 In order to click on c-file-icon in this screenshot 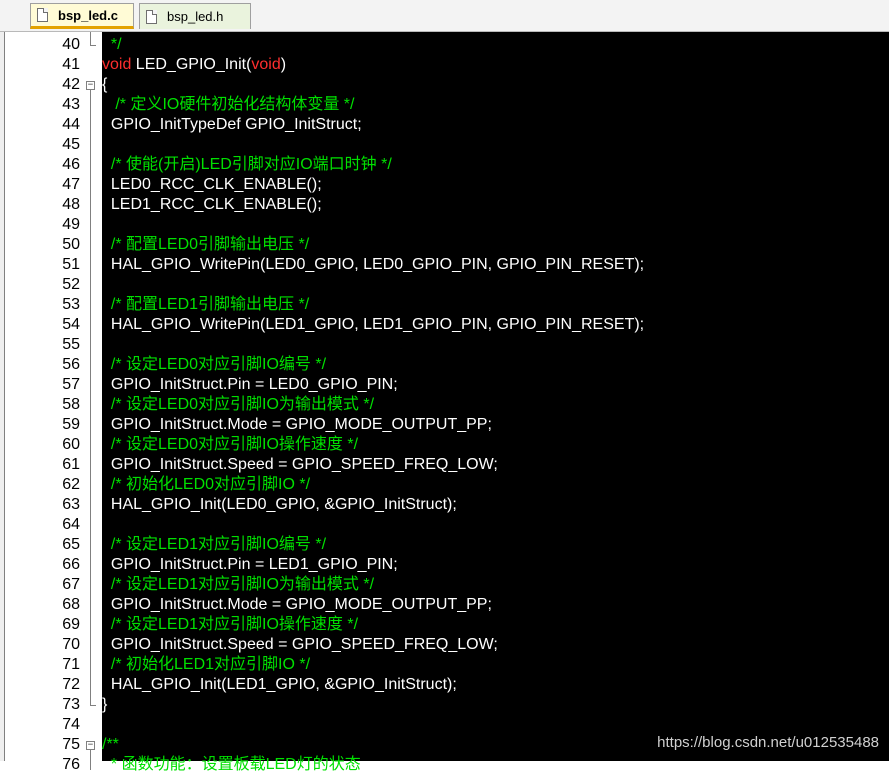, I will do `click(42, 15)`.